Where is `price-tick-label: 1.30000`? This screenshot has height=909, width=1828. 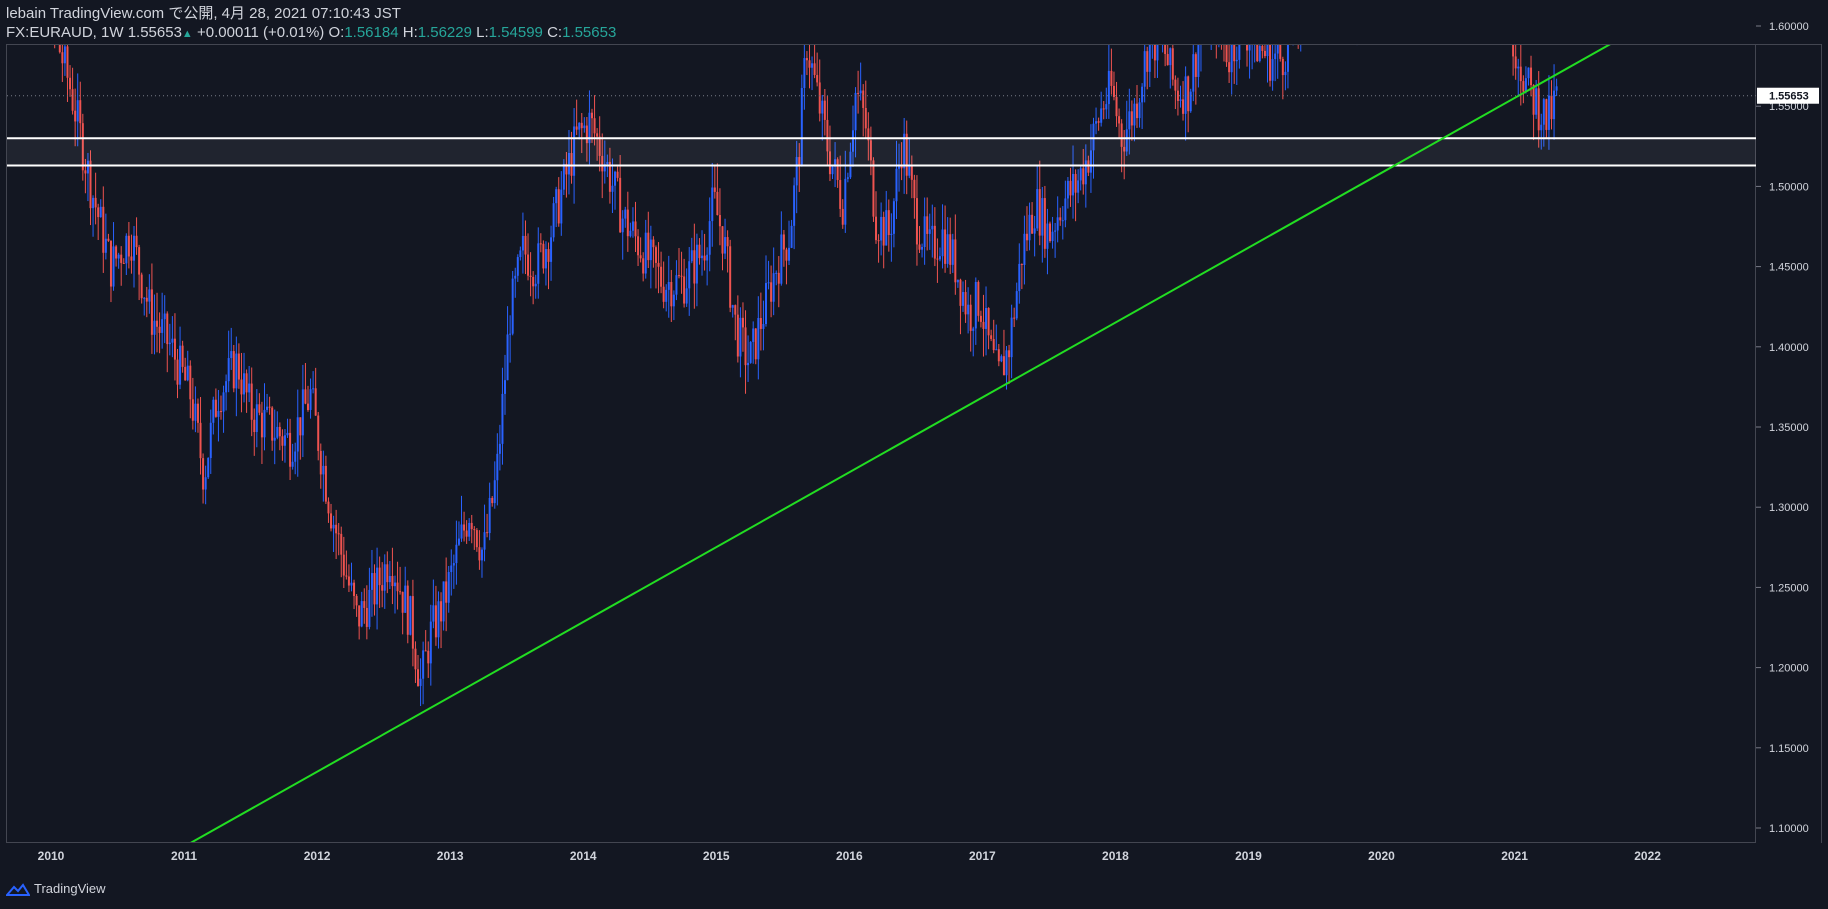 price-tick-label: 1.30000 is located at coordinates (1789, 508).